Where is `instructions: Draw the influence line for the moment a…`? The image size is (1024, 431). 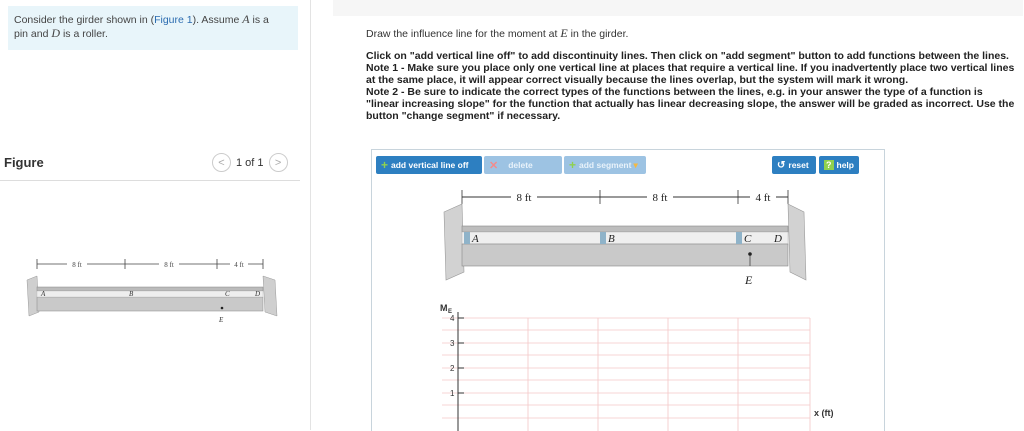 instructions: Draw the influence line for the moment a… is located at coordinates (691, 74).